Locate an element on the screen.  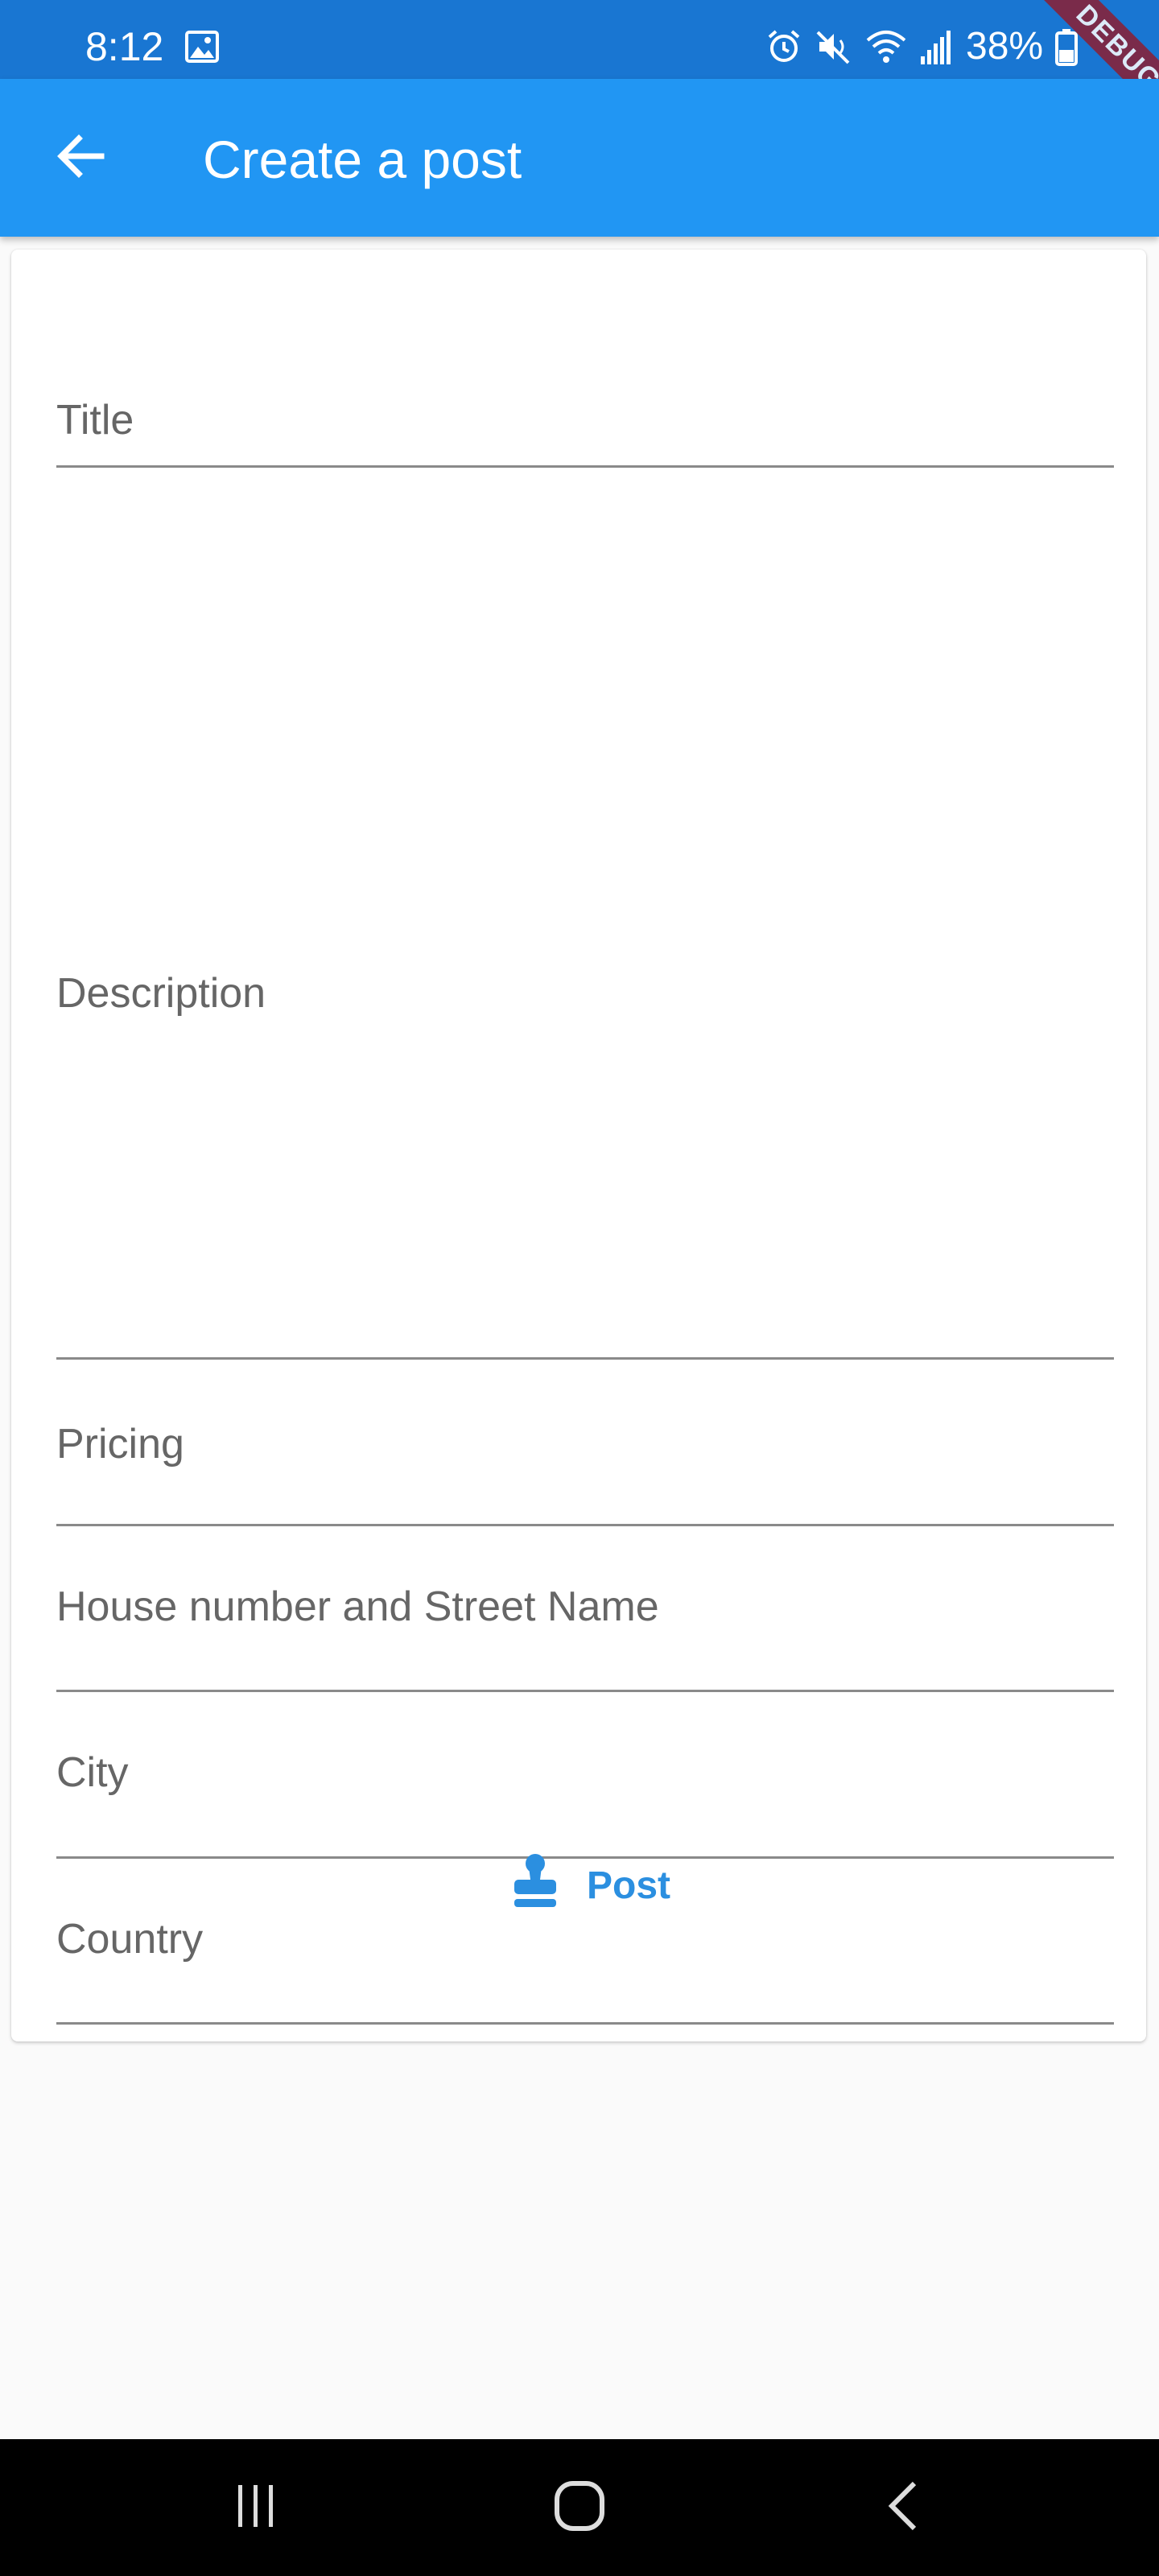
system-back-button is located at coordinates (903, 2507).